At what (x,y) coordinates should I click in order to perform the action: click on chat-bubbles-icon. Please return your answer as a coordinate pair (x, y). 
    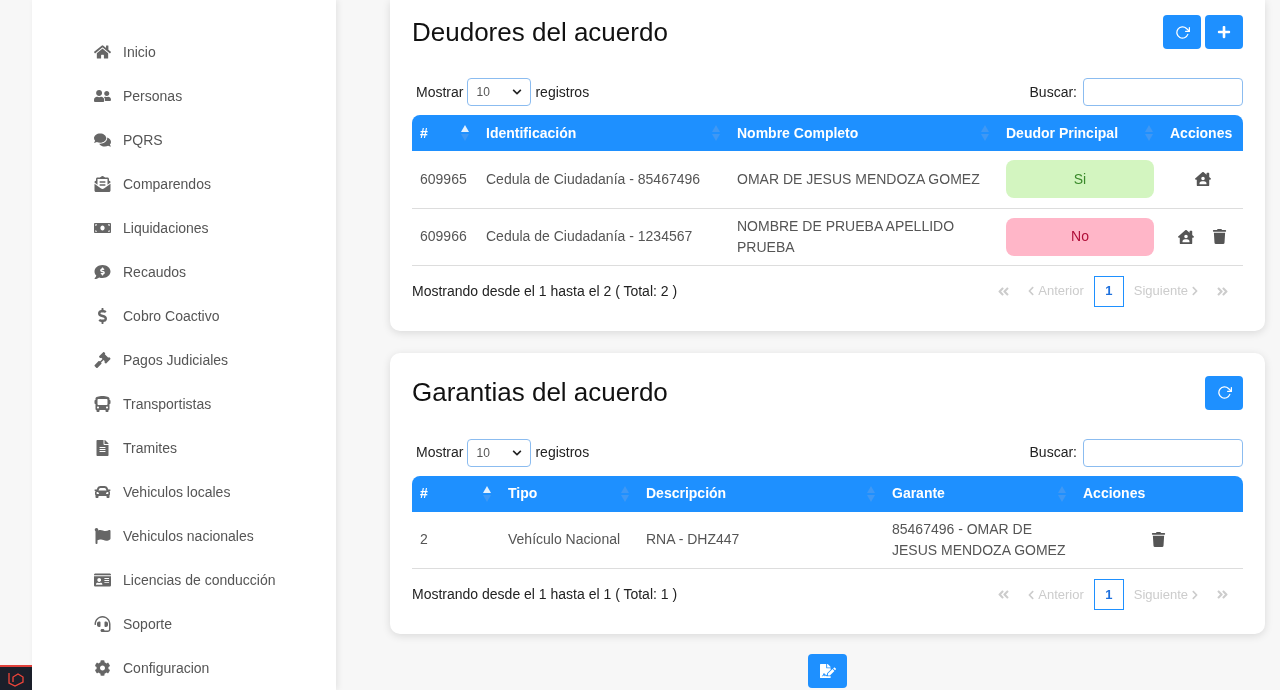
    Looking at the image, I should click on (102, 140).